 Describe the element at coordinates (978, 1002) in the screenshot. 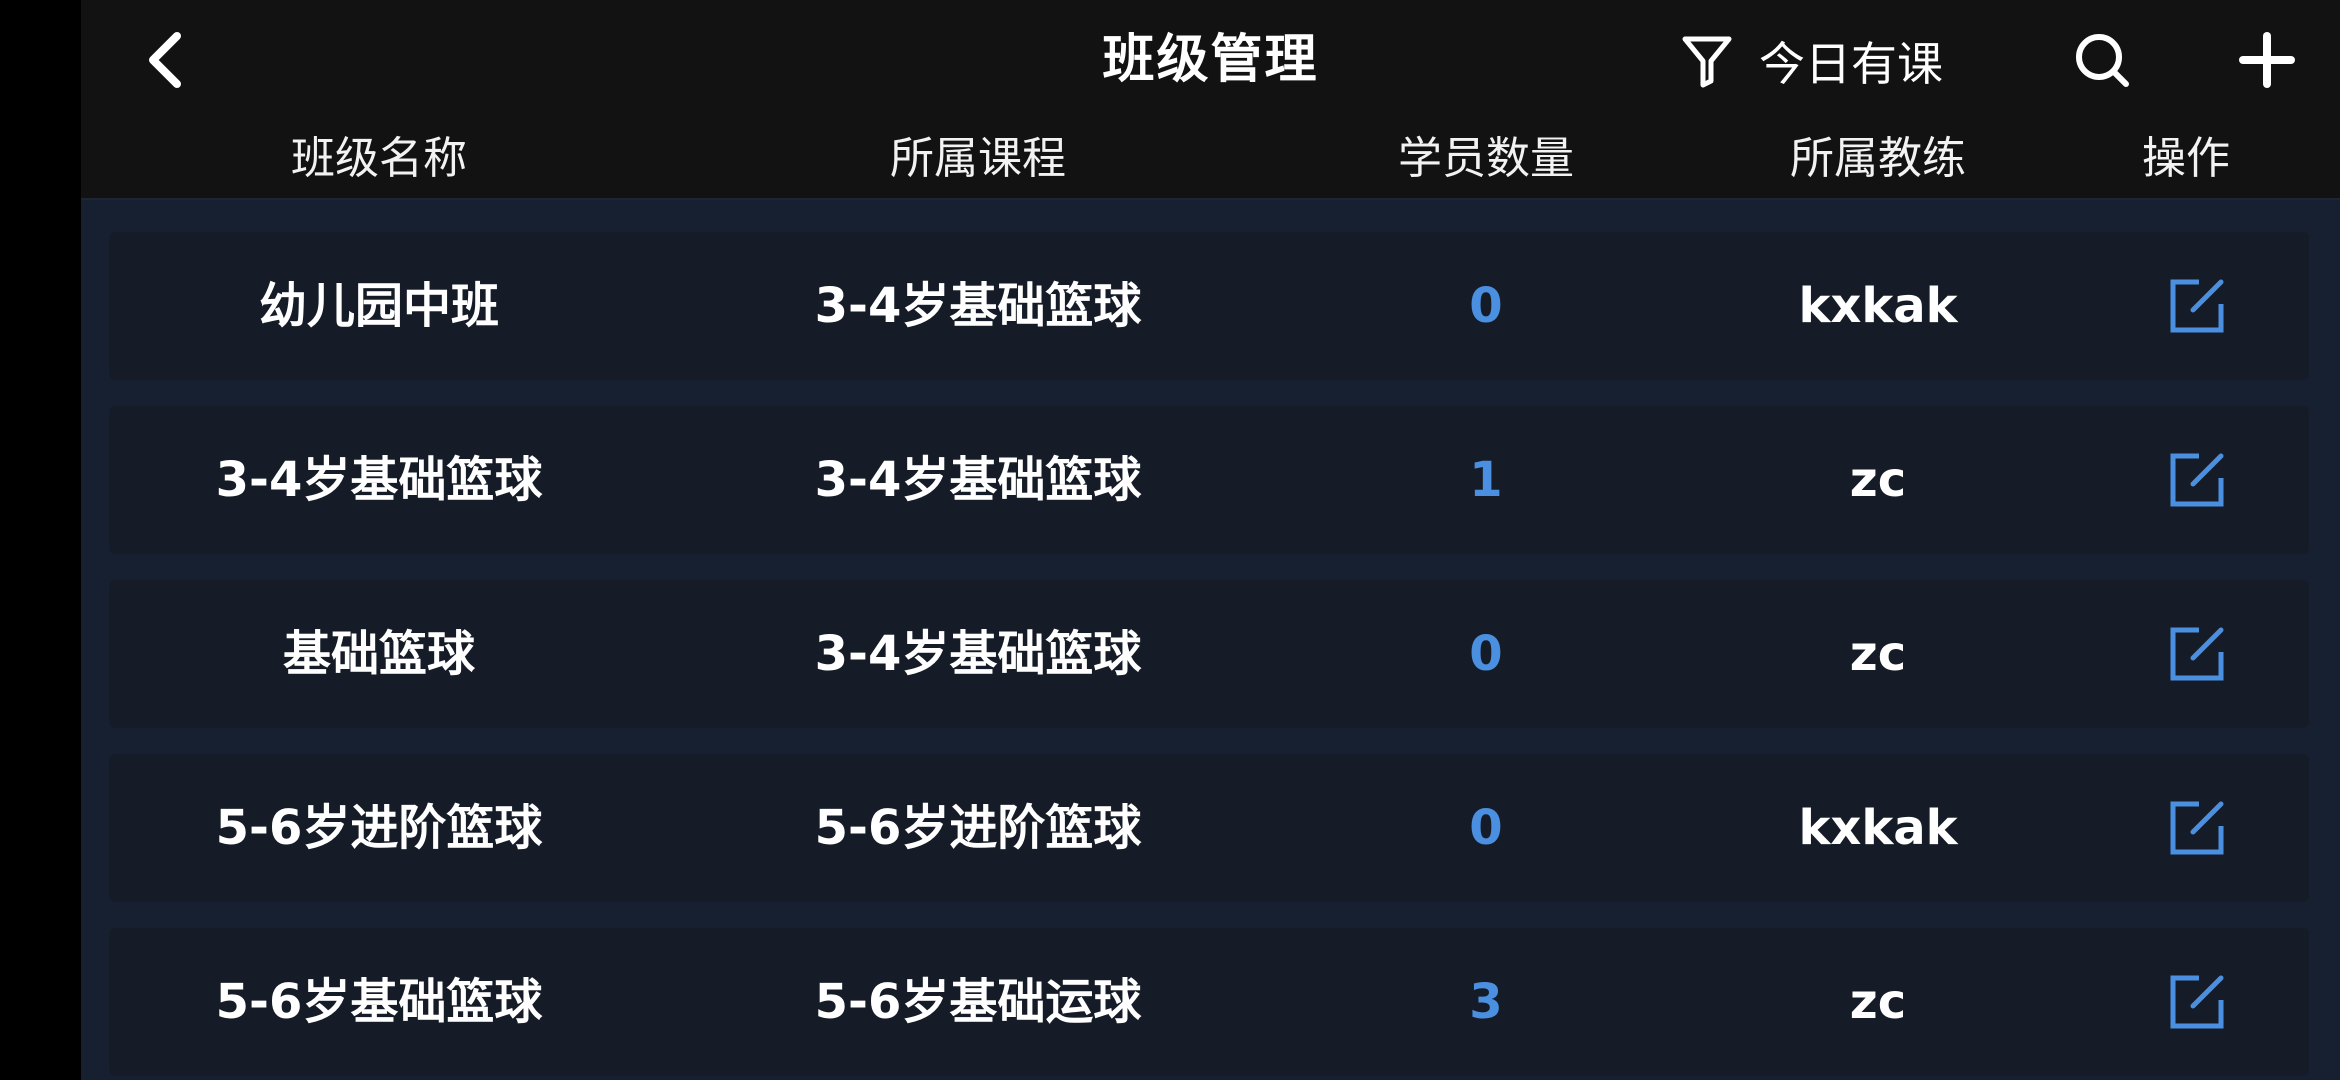

I see `course-cell: 5-6岁基础运球` at that location.